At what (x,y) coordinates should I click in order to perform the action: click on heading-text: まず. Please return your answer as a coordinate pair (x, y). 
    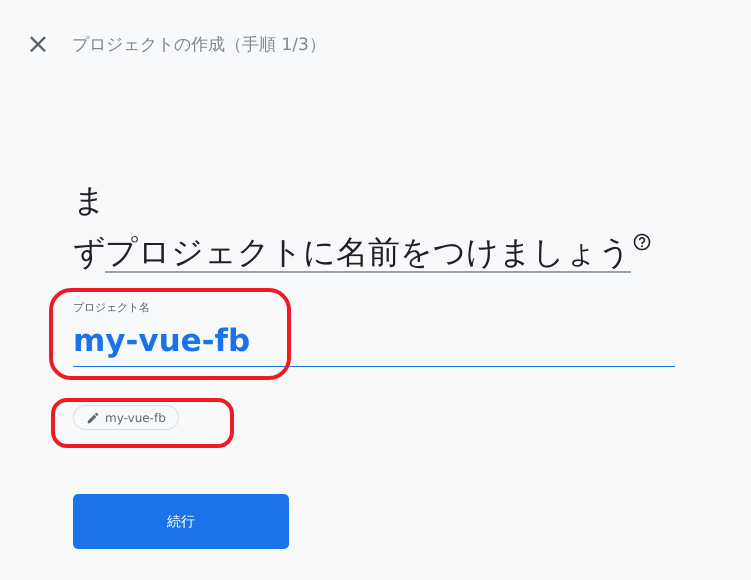
    Looking at the image, I should click on (89, 226).